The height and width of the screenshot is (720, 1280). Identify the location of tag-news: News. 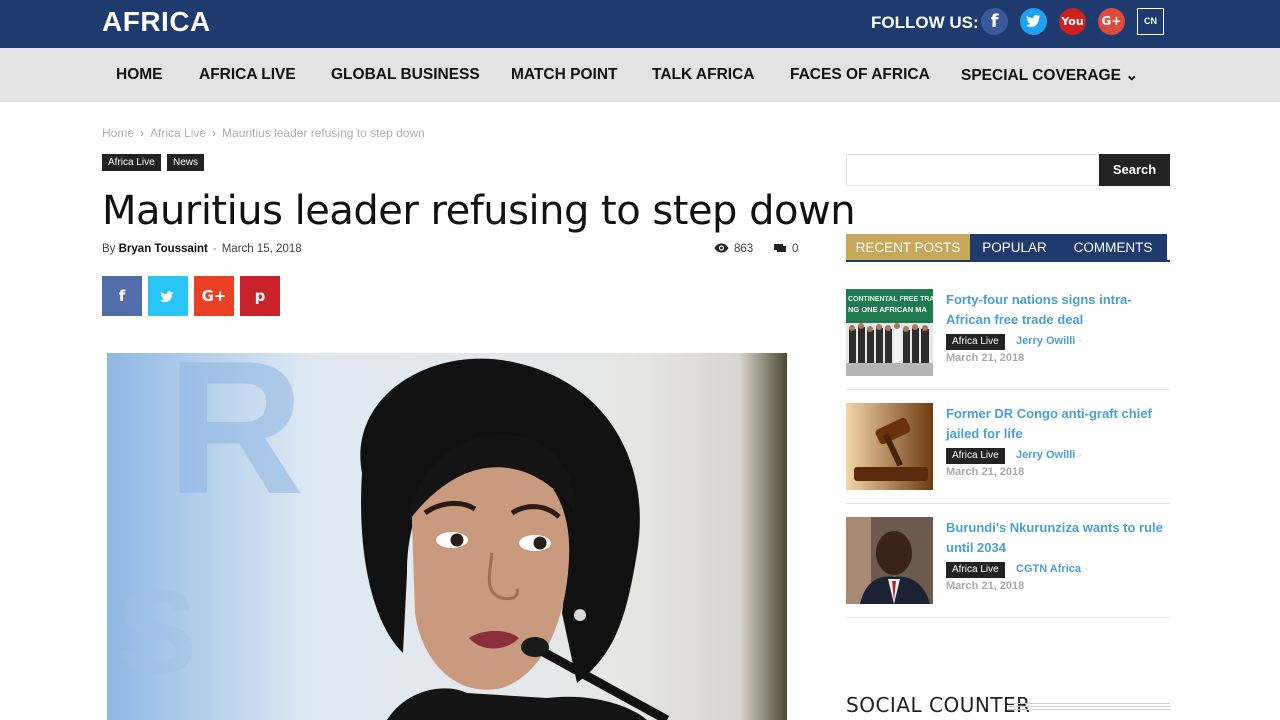
(186, 162).